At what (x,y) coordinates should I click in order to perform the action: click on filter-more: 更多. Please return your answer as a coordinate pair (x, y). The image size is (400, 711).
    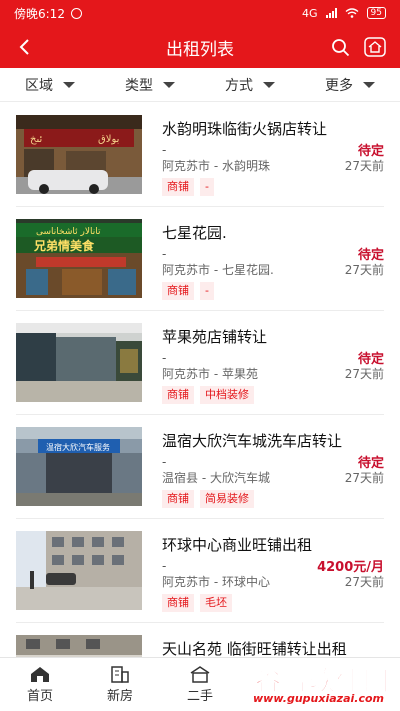
    Looking at the image, I should click on (350, 84).